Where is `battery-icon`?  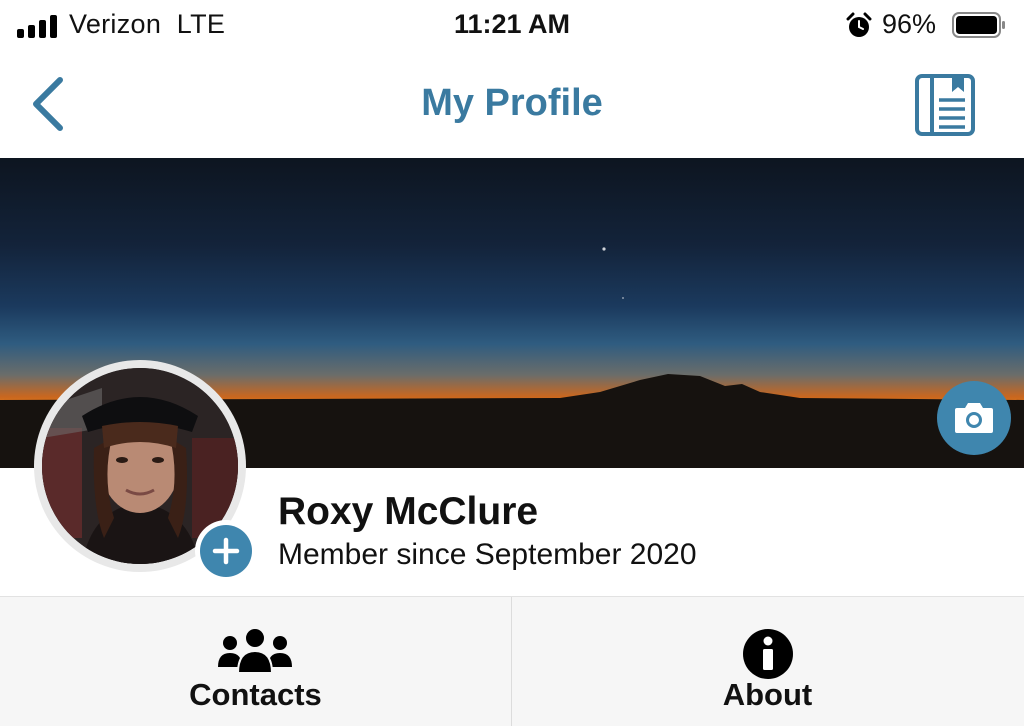
battery-icon is located at coordinates (978, 25).